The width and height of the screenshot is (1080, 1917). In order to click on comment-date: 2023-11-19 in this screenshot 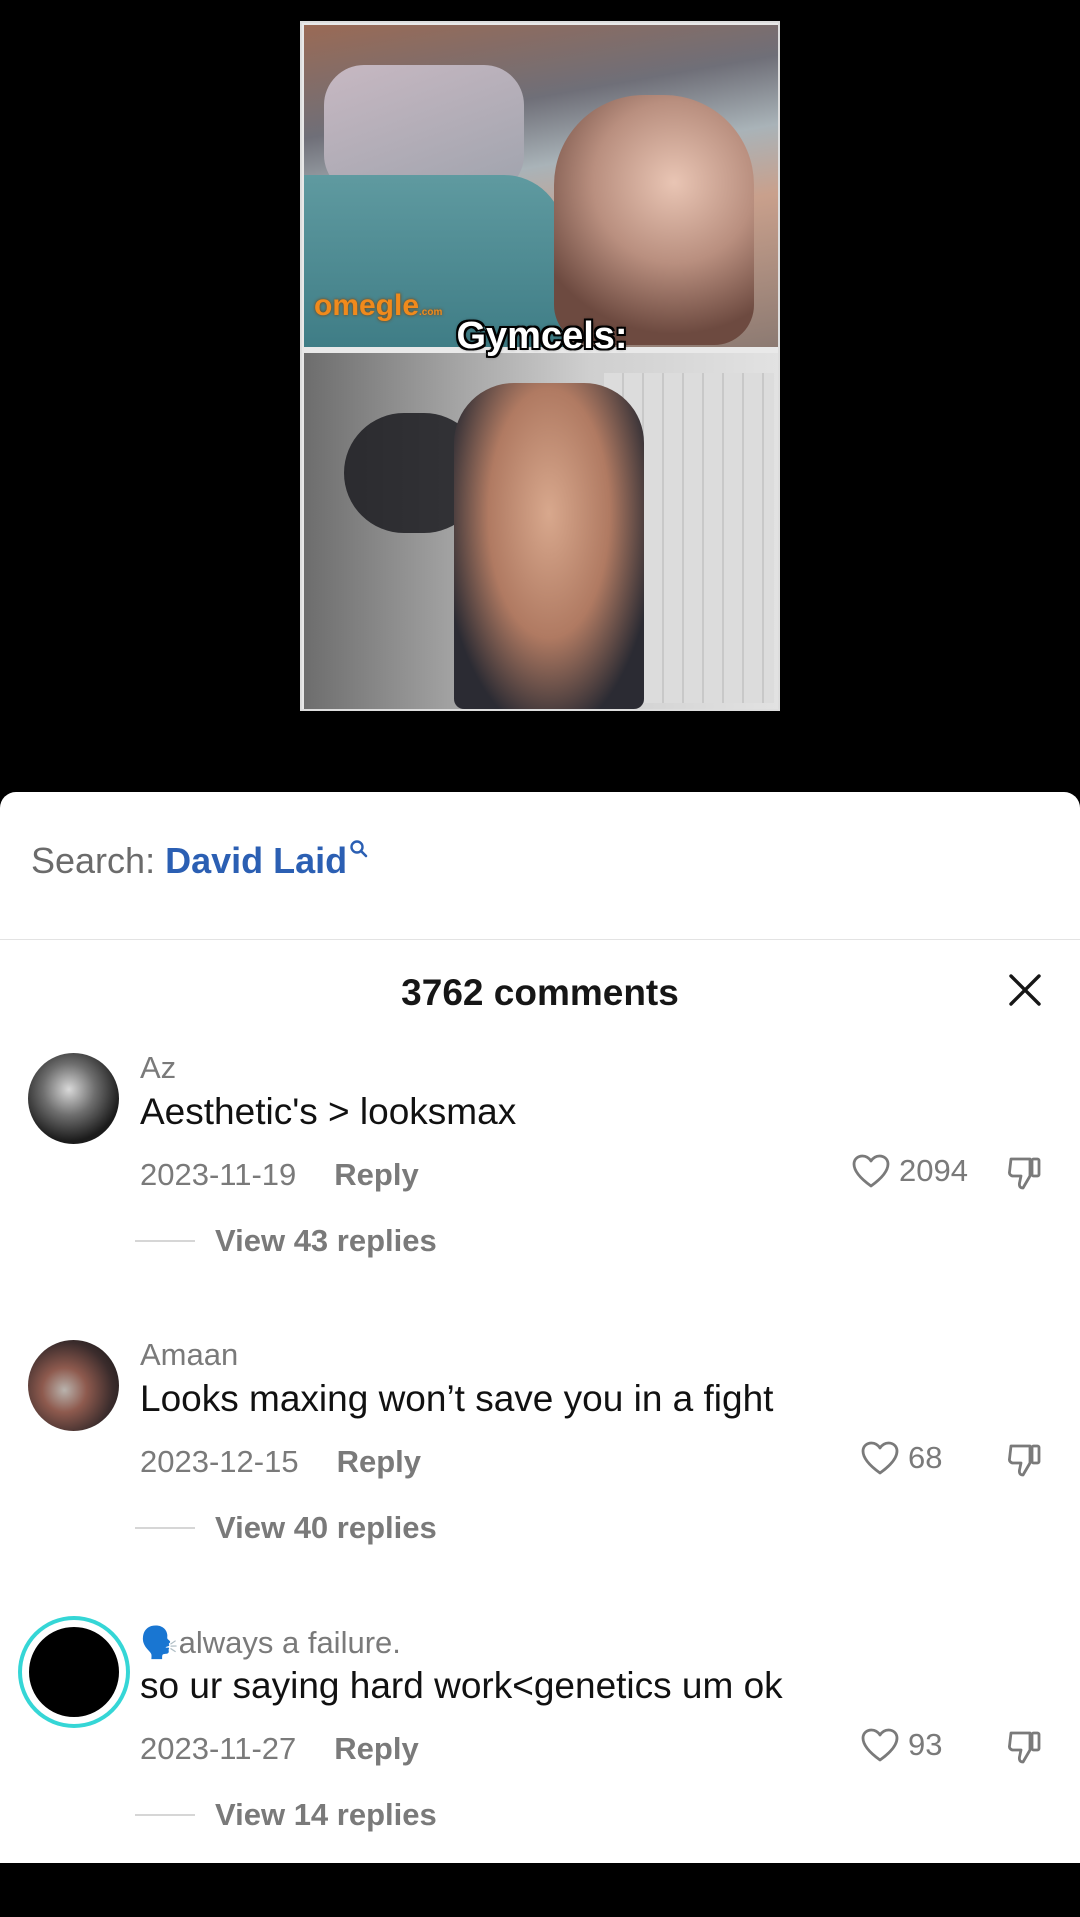, I will do `click(218, 1174)`.